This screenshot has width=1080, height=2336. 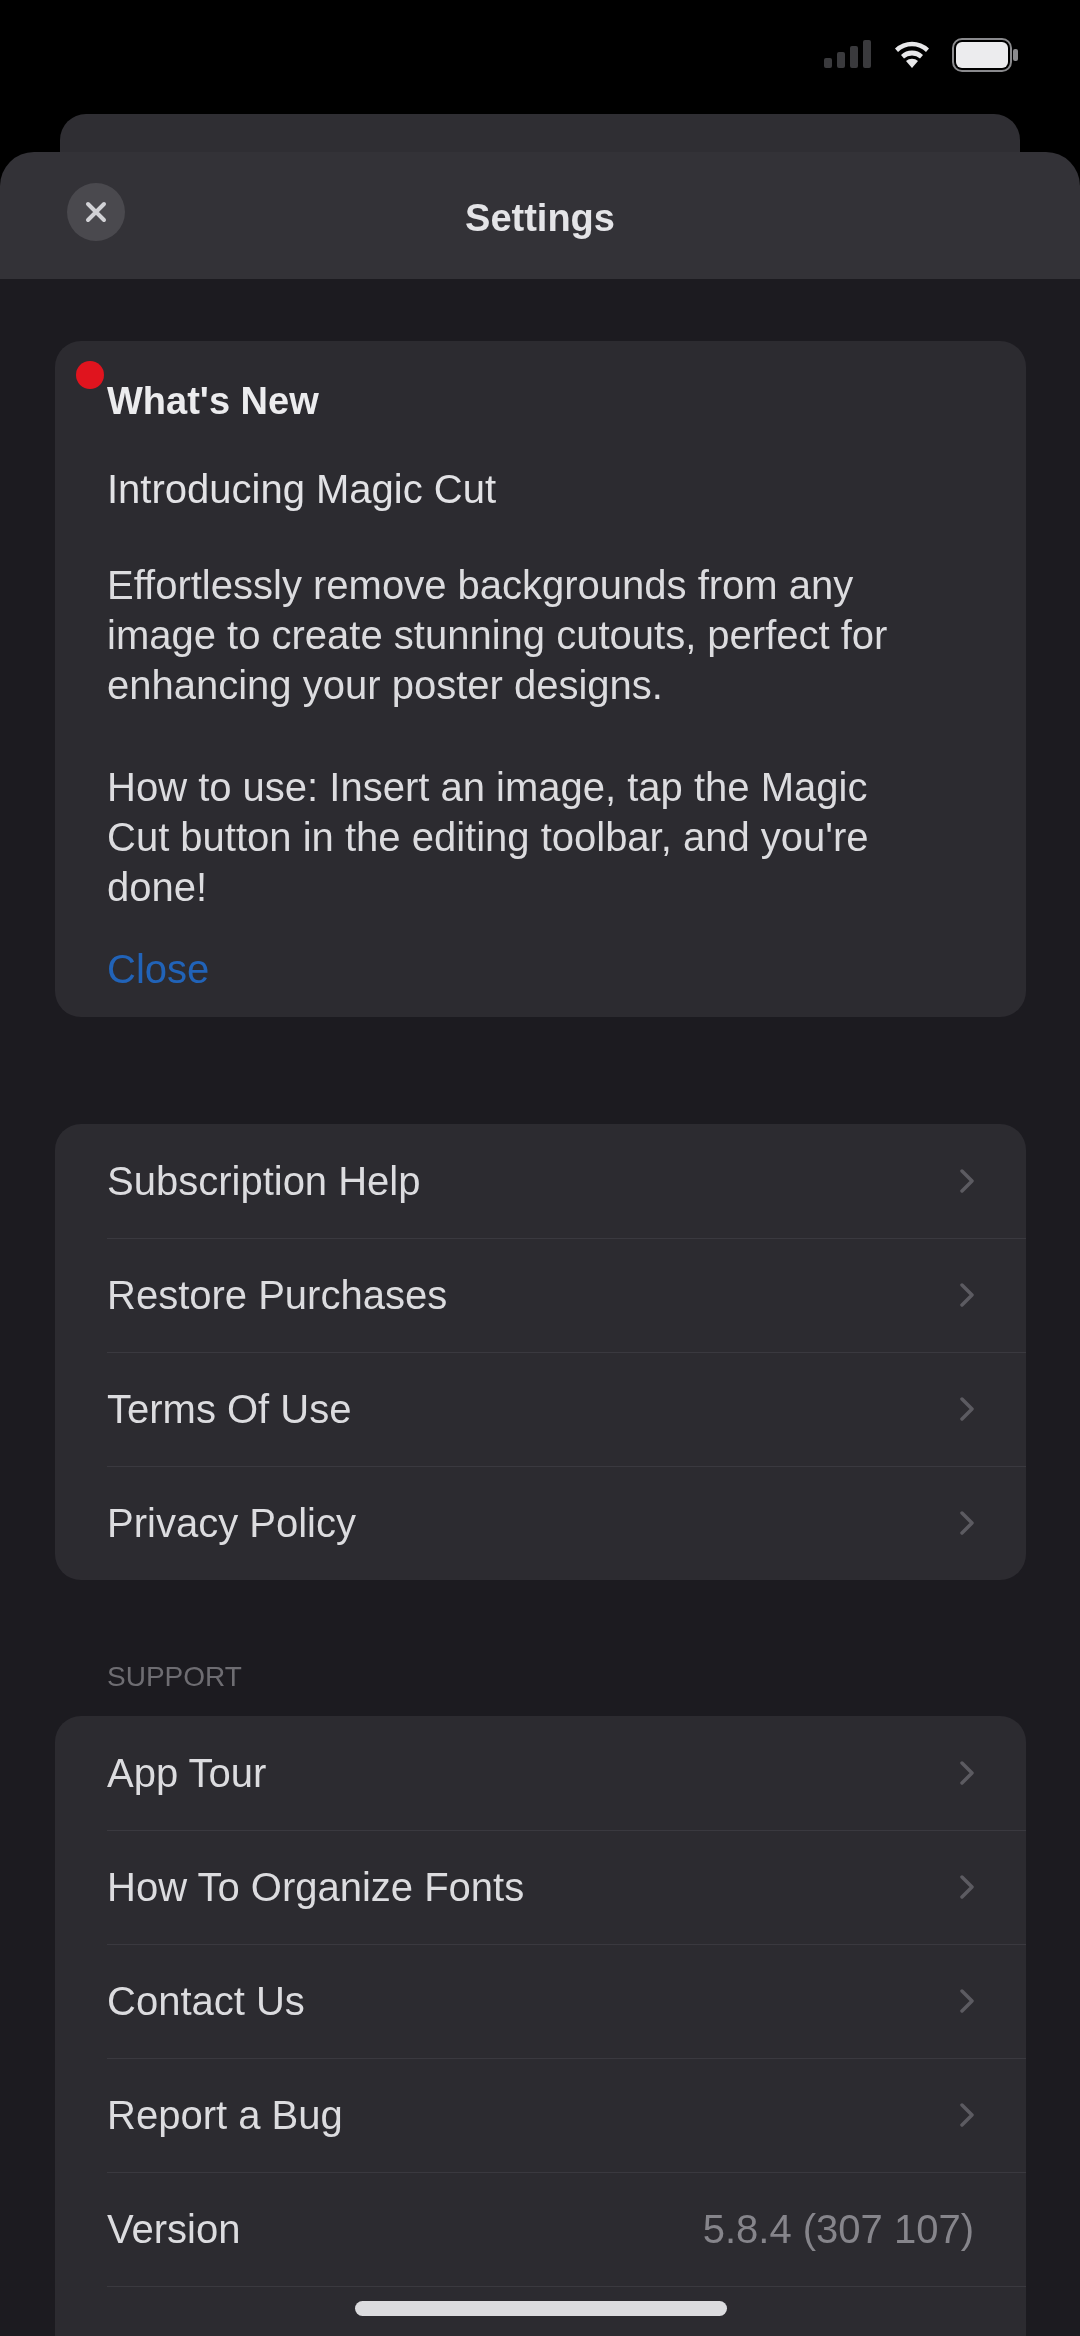 What do you see at coordinates (540, 1523) in the screenshot?
I see `settings-row: Privacy Policy` at bounding box center [540, 1523].